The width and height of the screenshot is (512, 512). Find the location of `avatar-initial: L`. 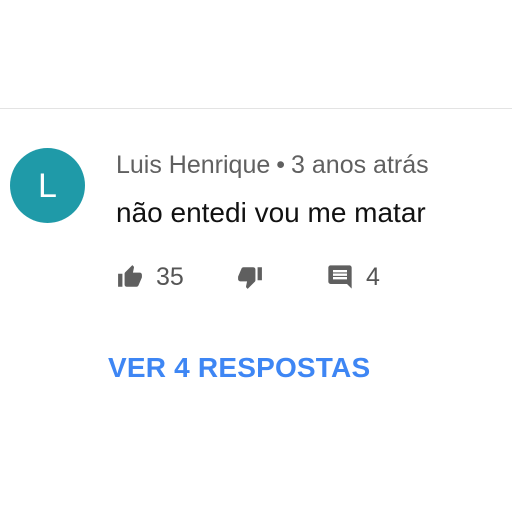

avatar-initial: L is located at coordinates (47, 185).